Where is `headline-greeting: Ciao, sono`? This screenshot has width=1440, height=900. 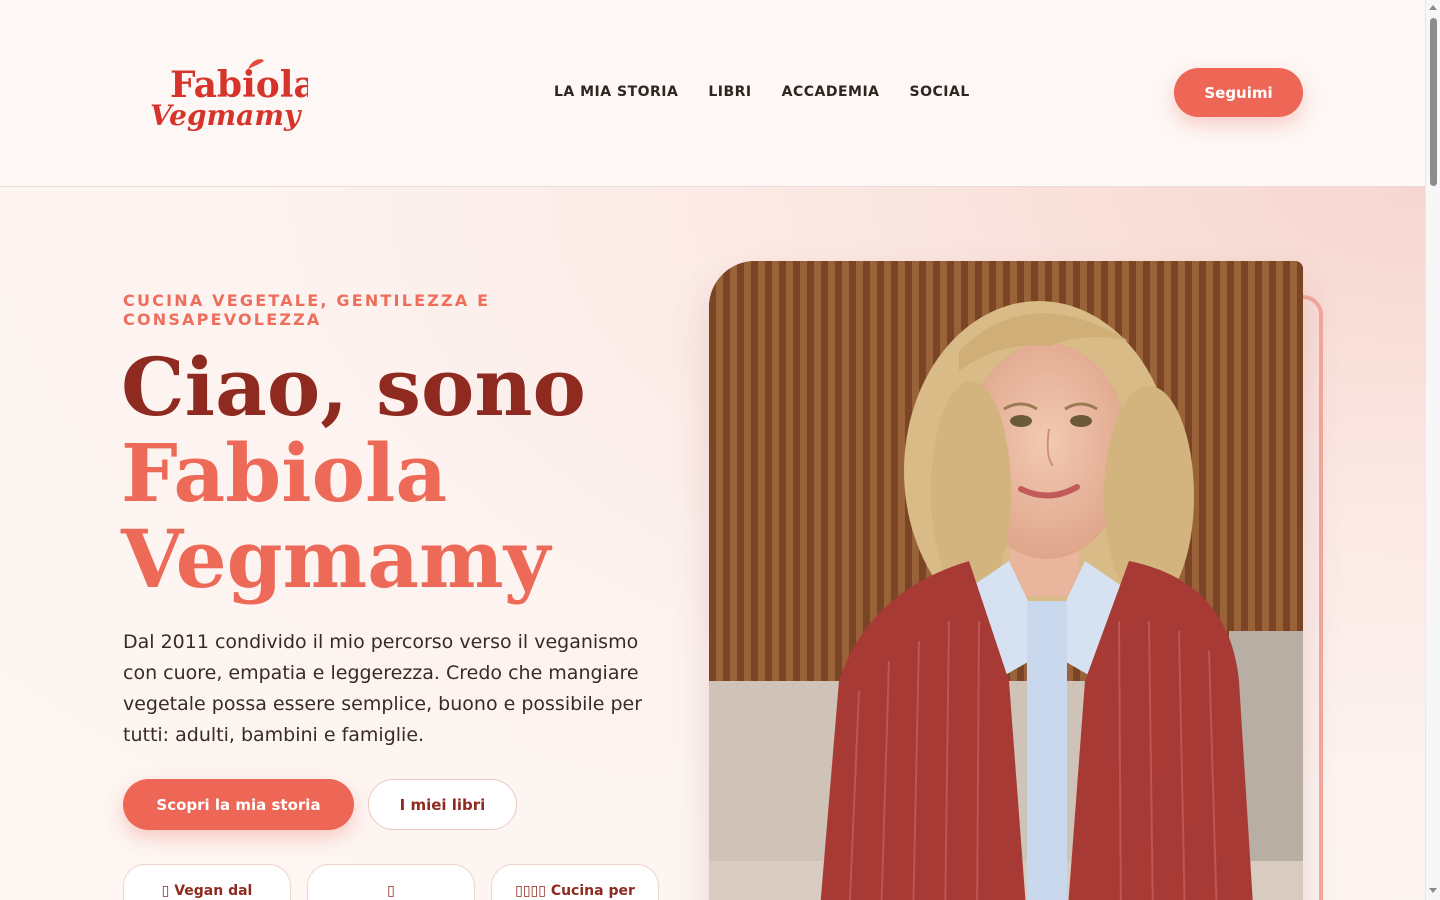
headline-greeting: Ciao, sono is located at coordinates (353, 387).